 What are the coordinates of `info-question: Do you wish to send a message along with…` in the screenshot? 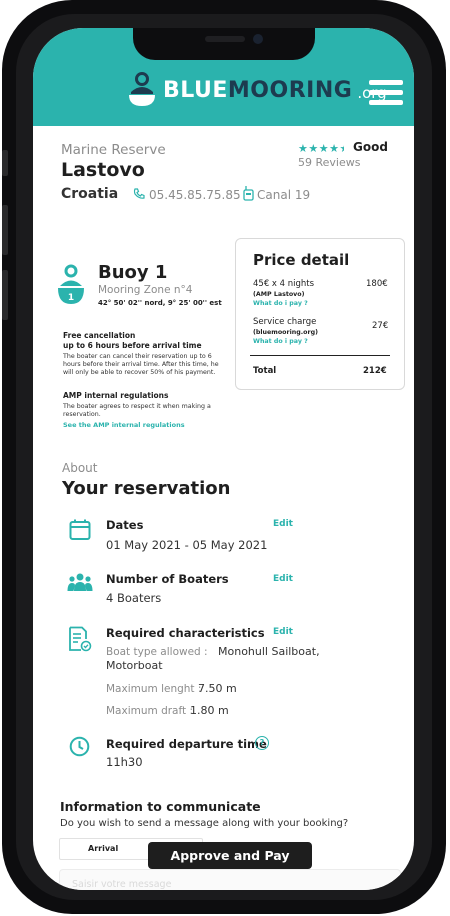 It's located at (204, 823).